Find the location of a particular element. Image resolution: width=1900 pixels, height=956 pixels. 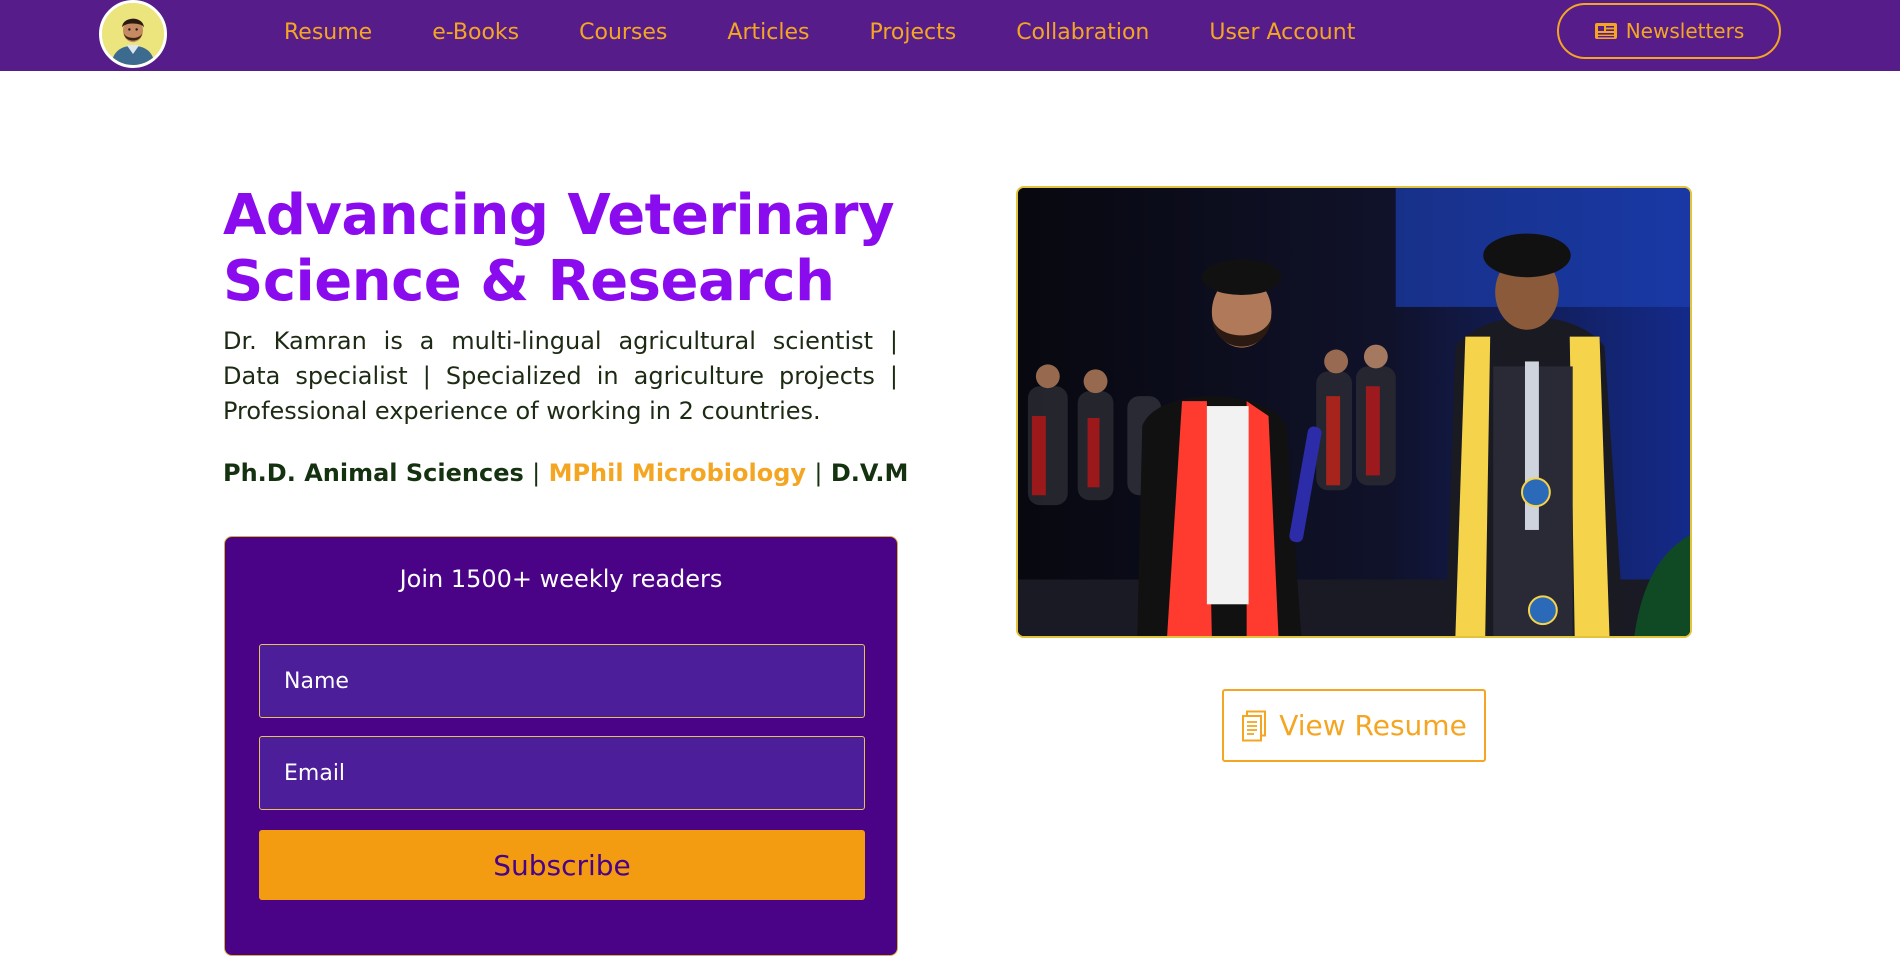

subscribe-card-title: Join 1500+ weekly readers is located at coordinates (561, 579).